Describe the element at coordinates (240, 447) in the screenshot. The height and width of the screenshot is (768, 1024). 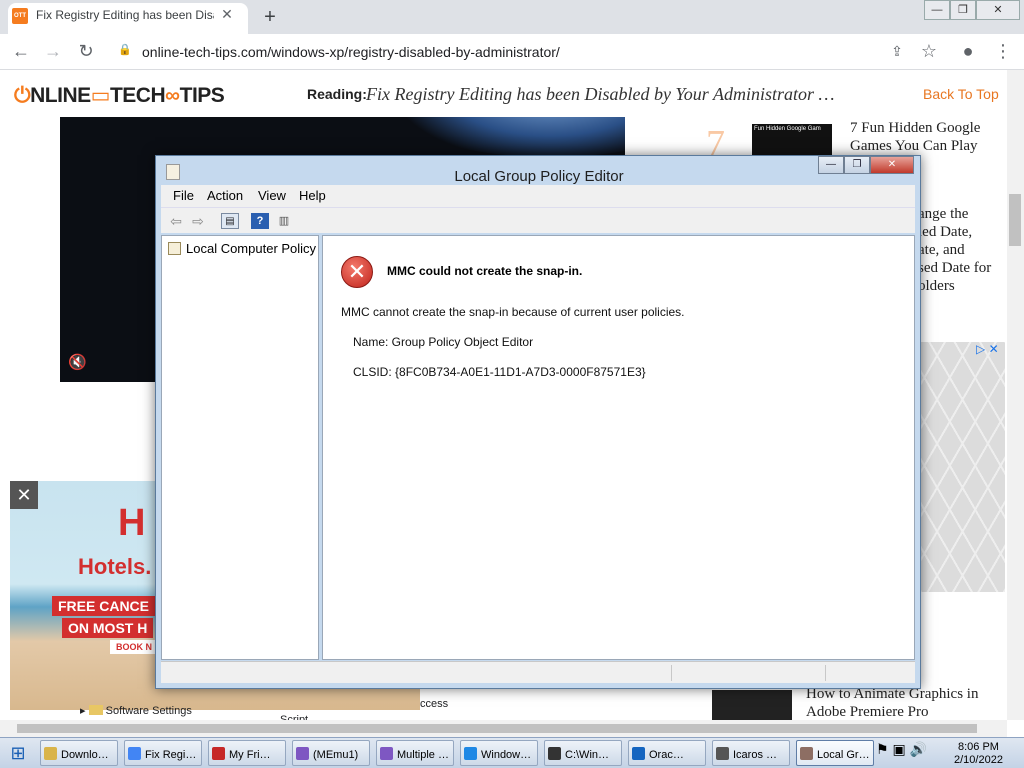
I see `console-tree: Local Computer Policy` at that location.